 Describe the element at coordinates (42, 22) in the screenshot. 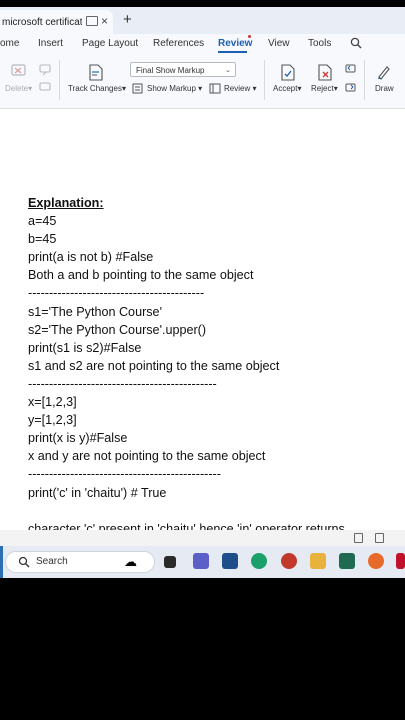

I see `document-tab-title: microsoft certification` at that location.